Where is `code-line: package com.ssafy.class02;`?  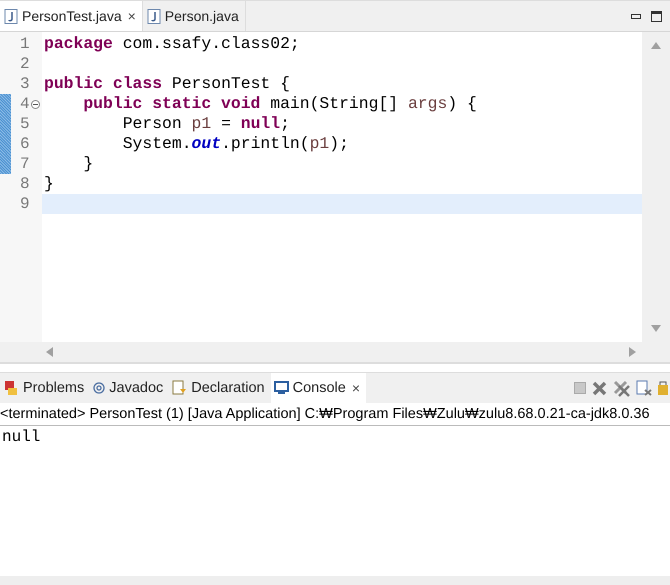
code-line: package com.ssafy.class02; is located at coordinates (172, 44).